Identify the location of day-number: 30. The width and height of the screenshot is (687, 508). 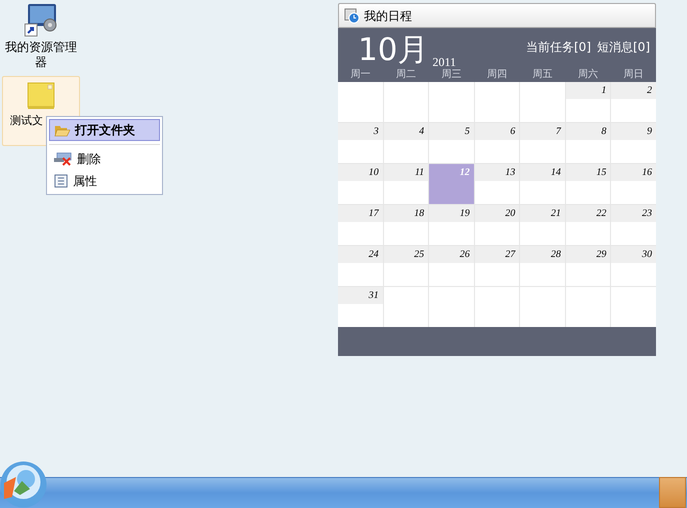
(633, 254).